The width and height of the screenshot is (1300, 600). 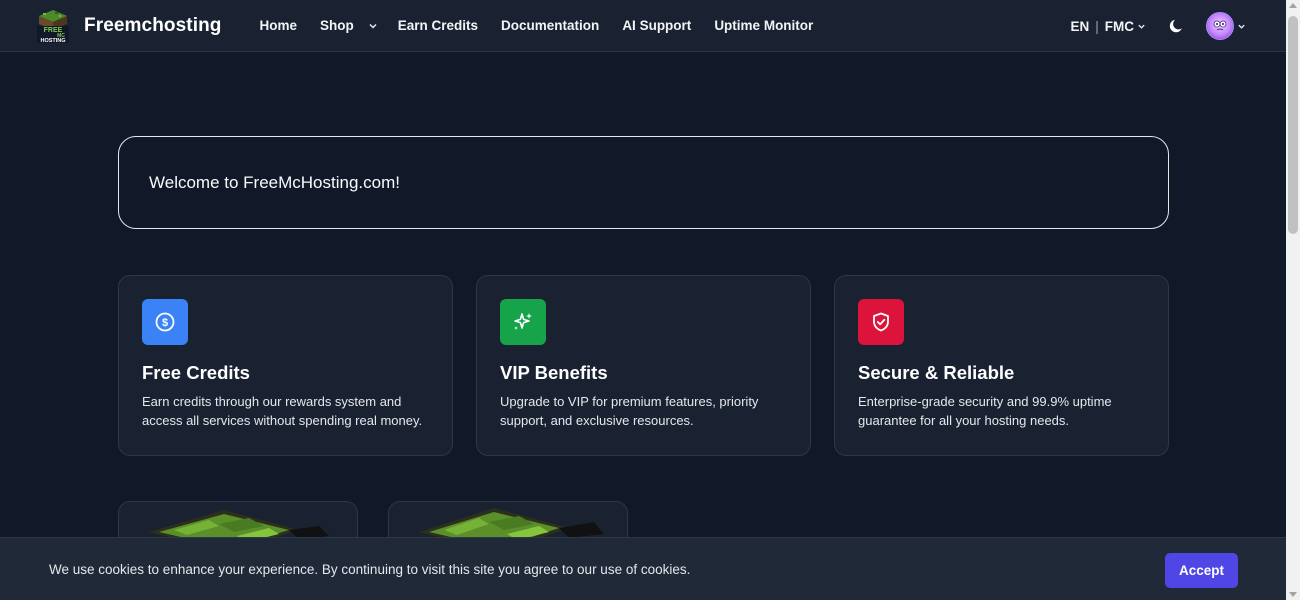 I want to click on nav-ai-support-label: AI Support, so click(x=657, y=25).